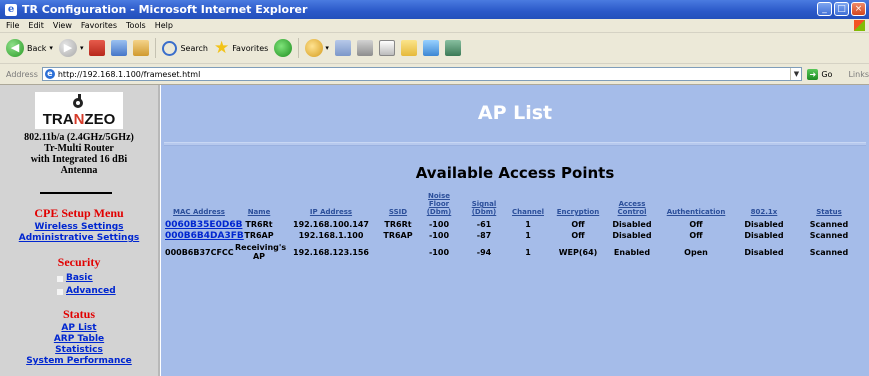  What do you see at coordinates (632, 252) in the screenshot?
I see `access-control-cell: Enabled` at bounding box center [632, 252].